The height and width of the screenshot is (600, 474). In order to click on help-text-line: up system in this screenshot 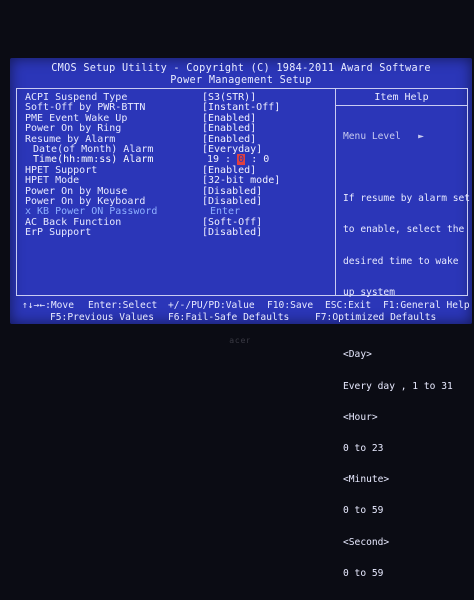, I will do `click(369, 292)`.